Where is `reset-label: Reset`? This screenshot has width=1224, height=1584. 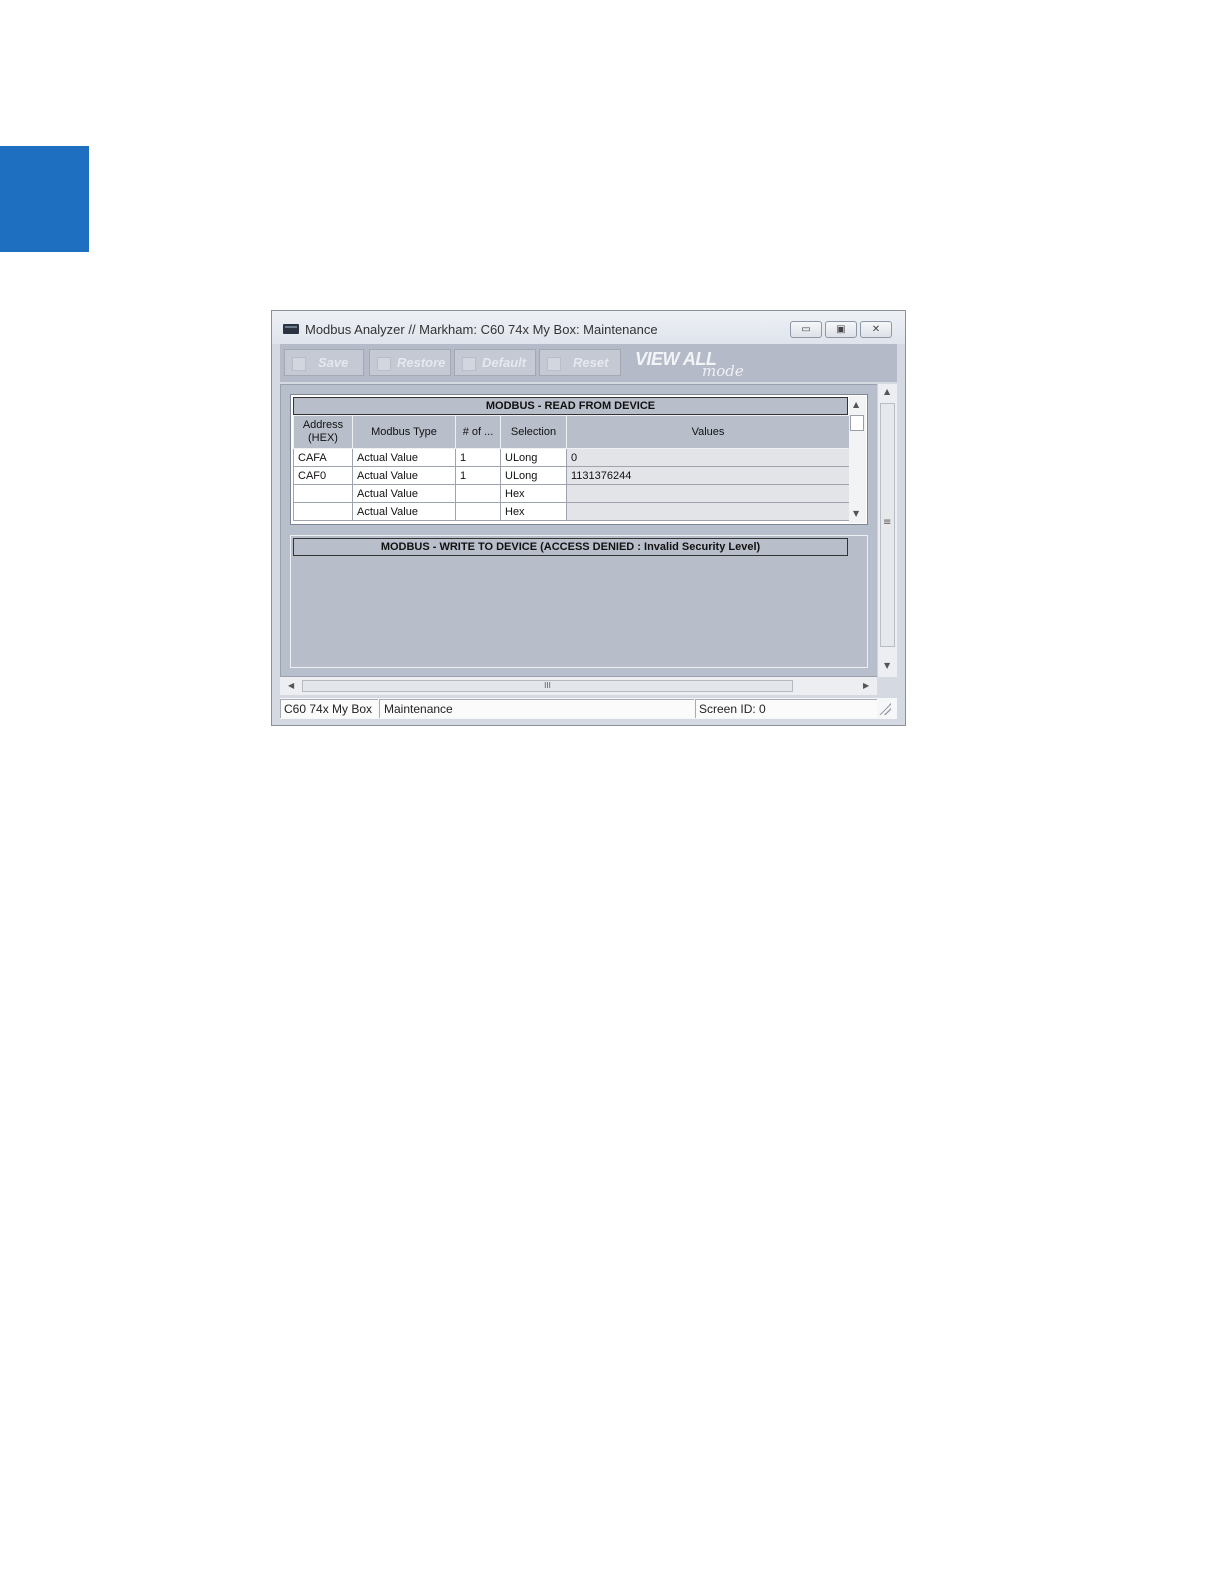
reset-label: Reset is located at coordinates (591, 362).